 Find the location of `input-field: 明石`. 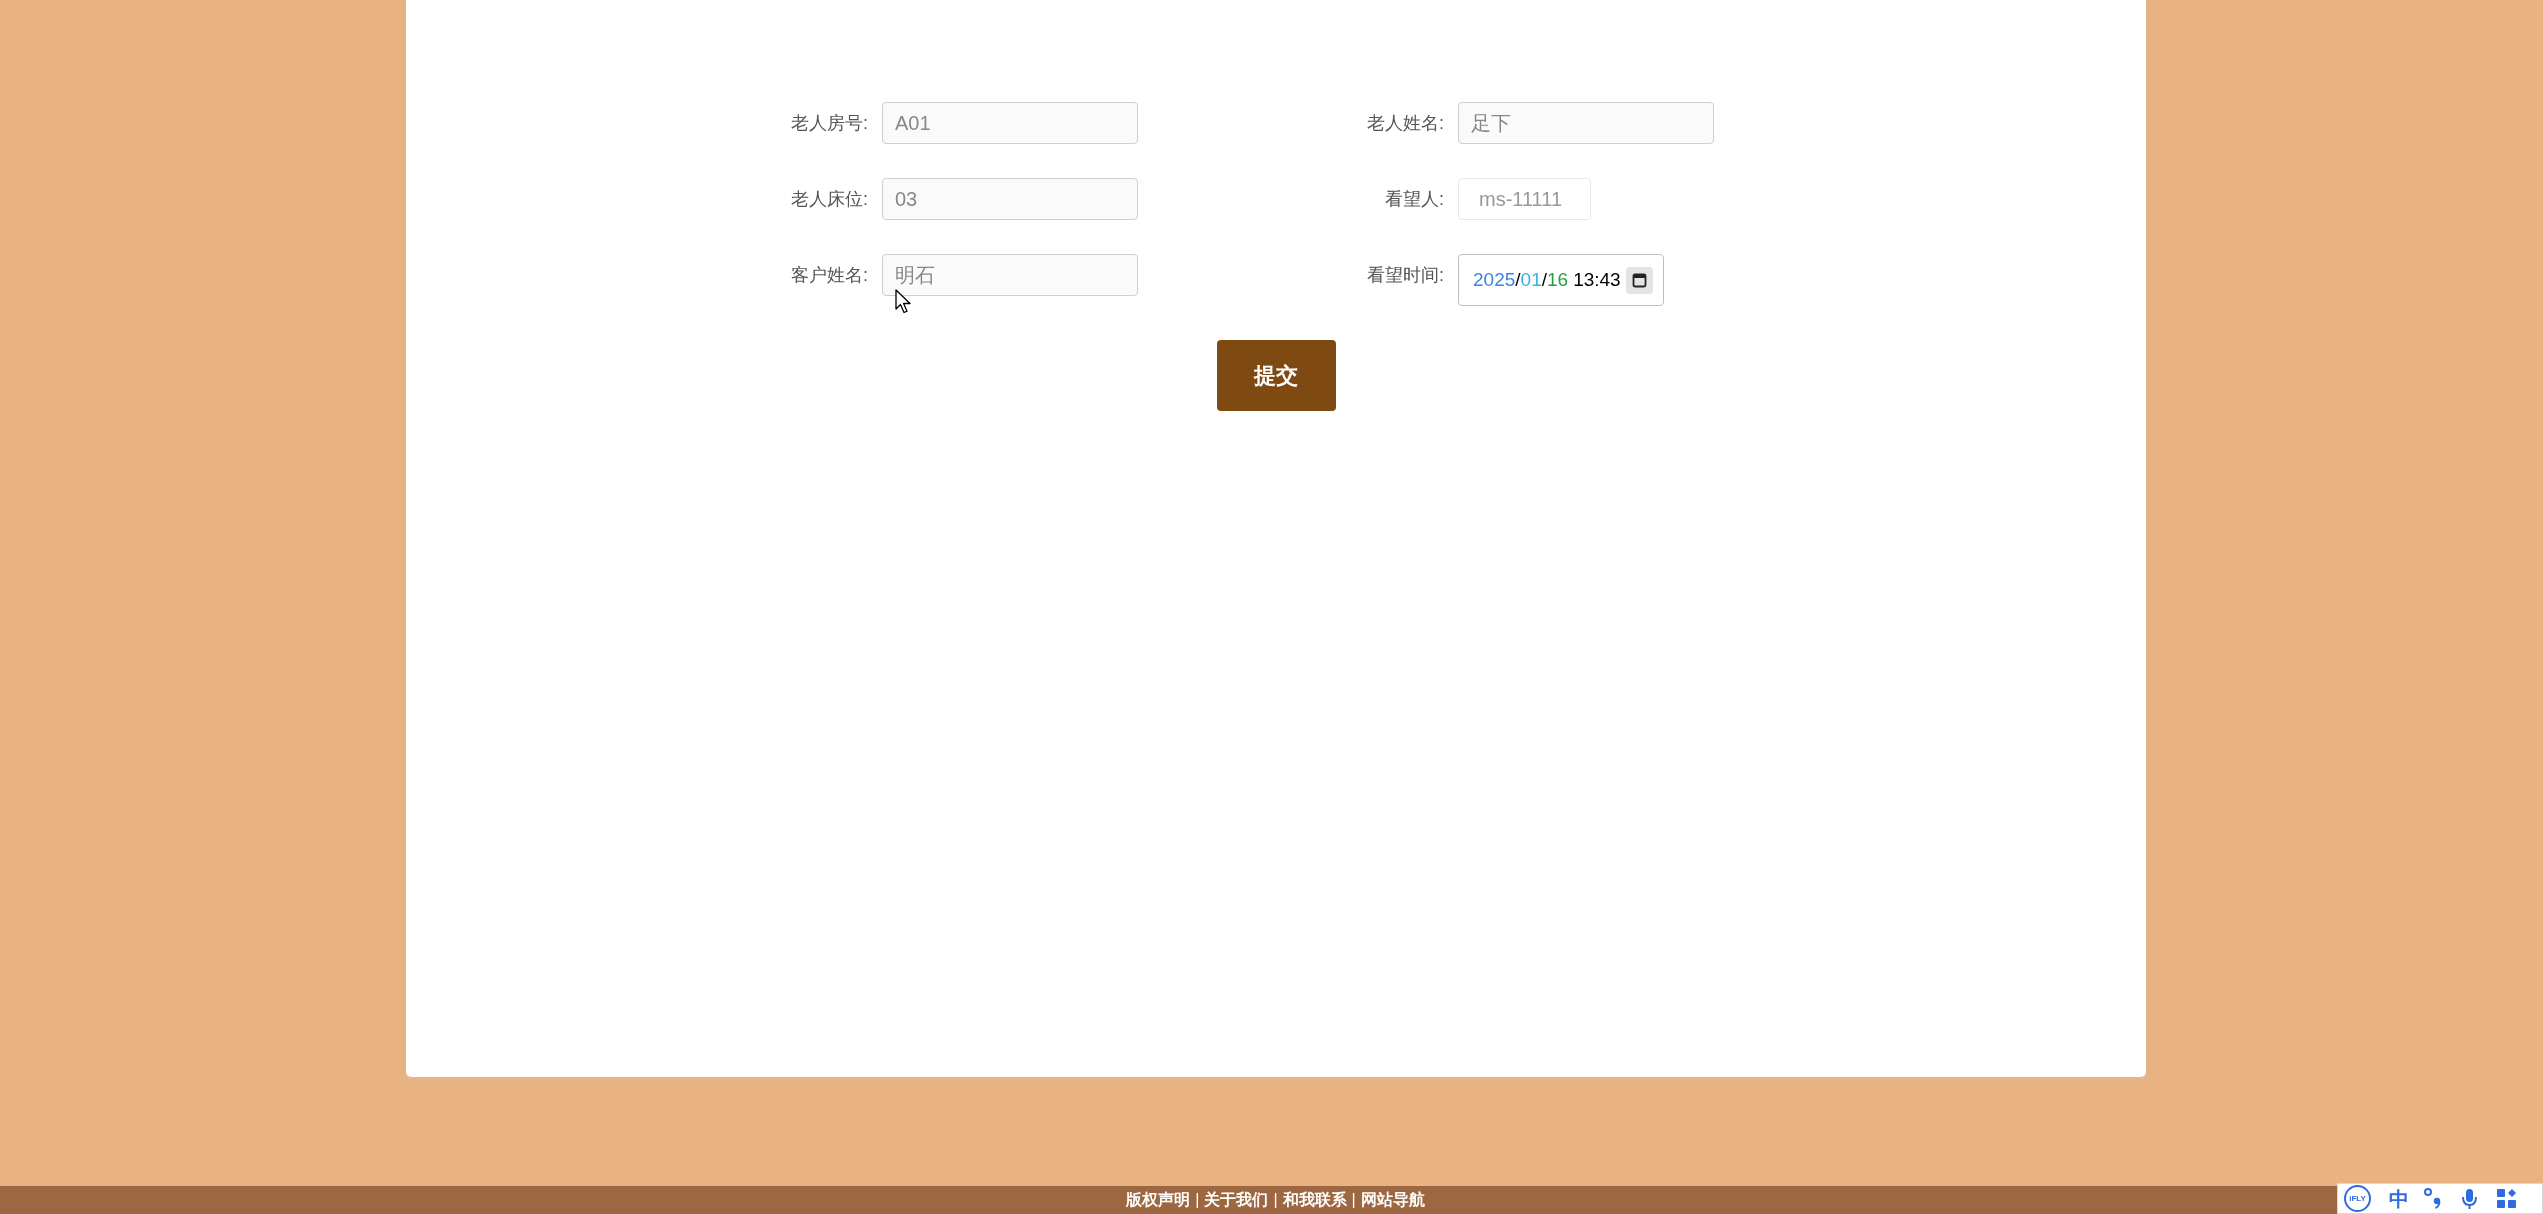

input-field: 明石 is located at coordinates (1010, 275).